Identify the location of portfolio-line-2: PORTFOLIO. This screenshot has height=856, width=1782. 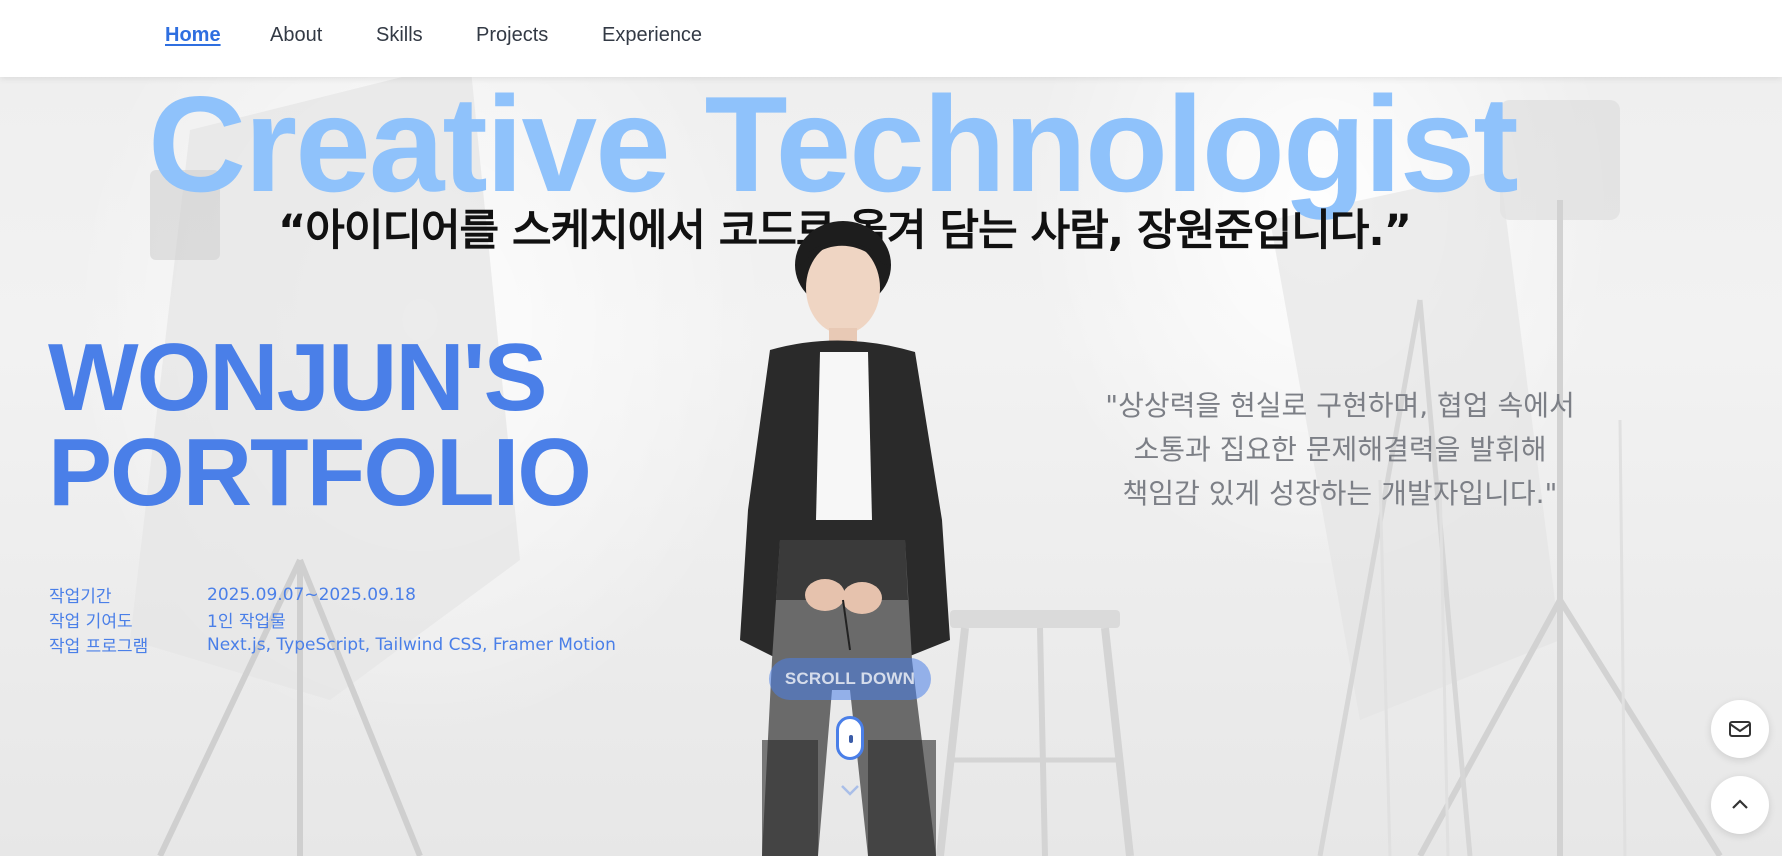
(320, 472).